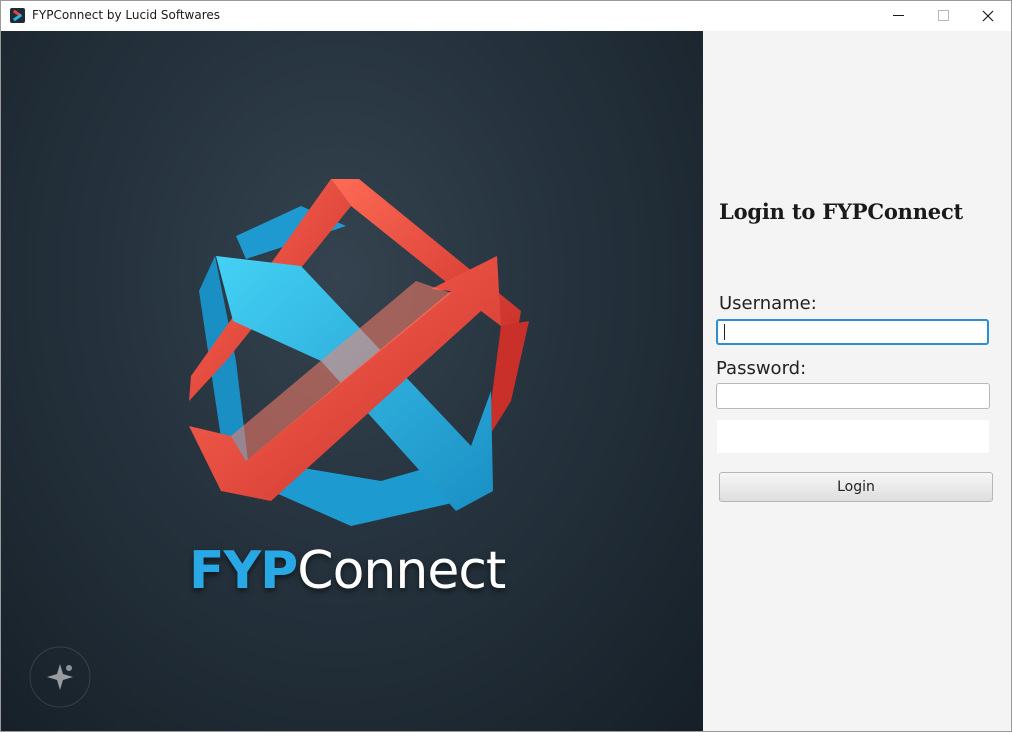  I want to click on minimize-icon, so click(898, 15).